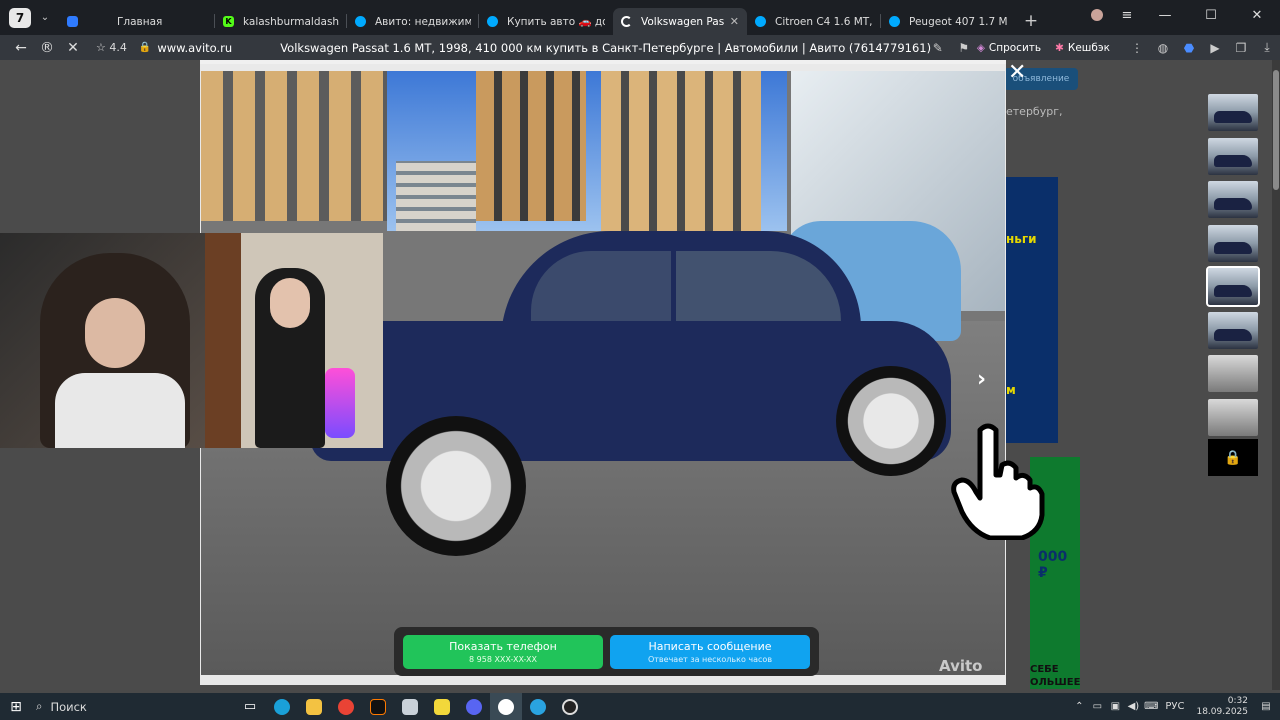  What do you see at coordinates (250, 706) in the screenshot?
I see `task-view-icon: ▭` at bounding box center [250, 706].